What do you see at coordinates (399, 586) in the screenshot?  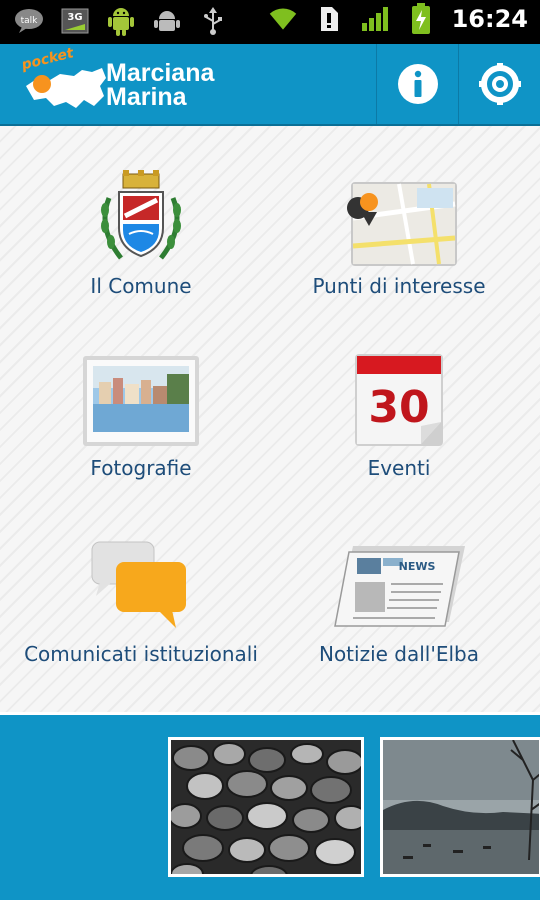 I see `newspaper-icon: NEWS` at bounding box center [399, 586].